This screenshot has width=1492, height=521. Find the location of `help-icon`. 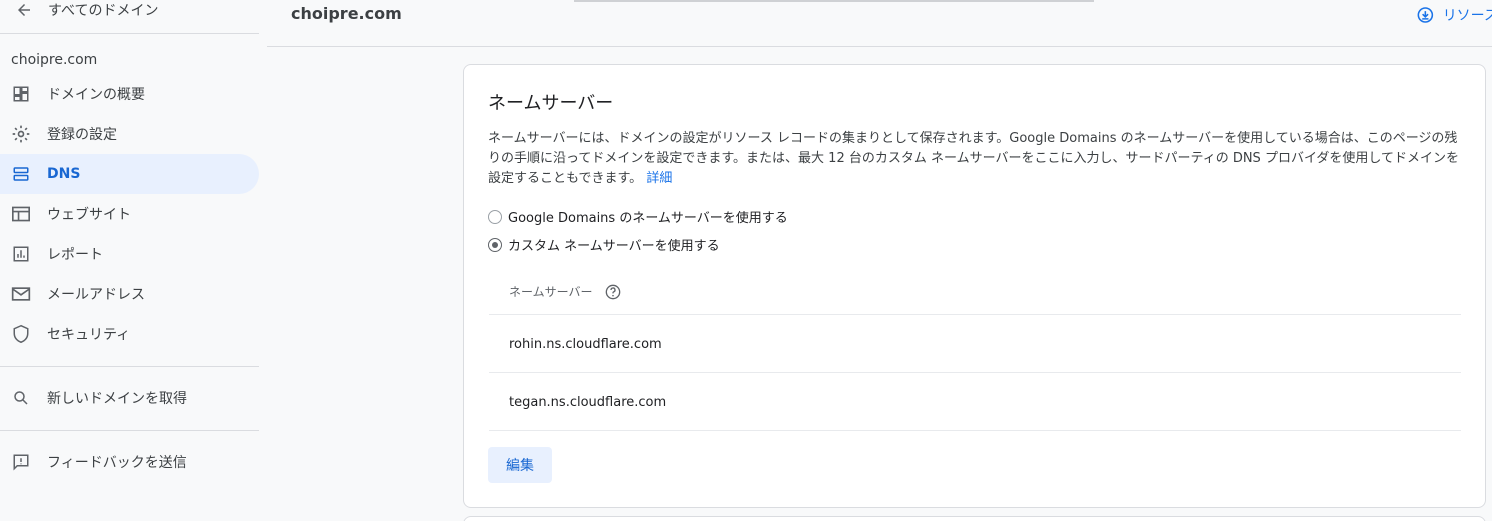

help-icon is located at coordinates (613, 292).